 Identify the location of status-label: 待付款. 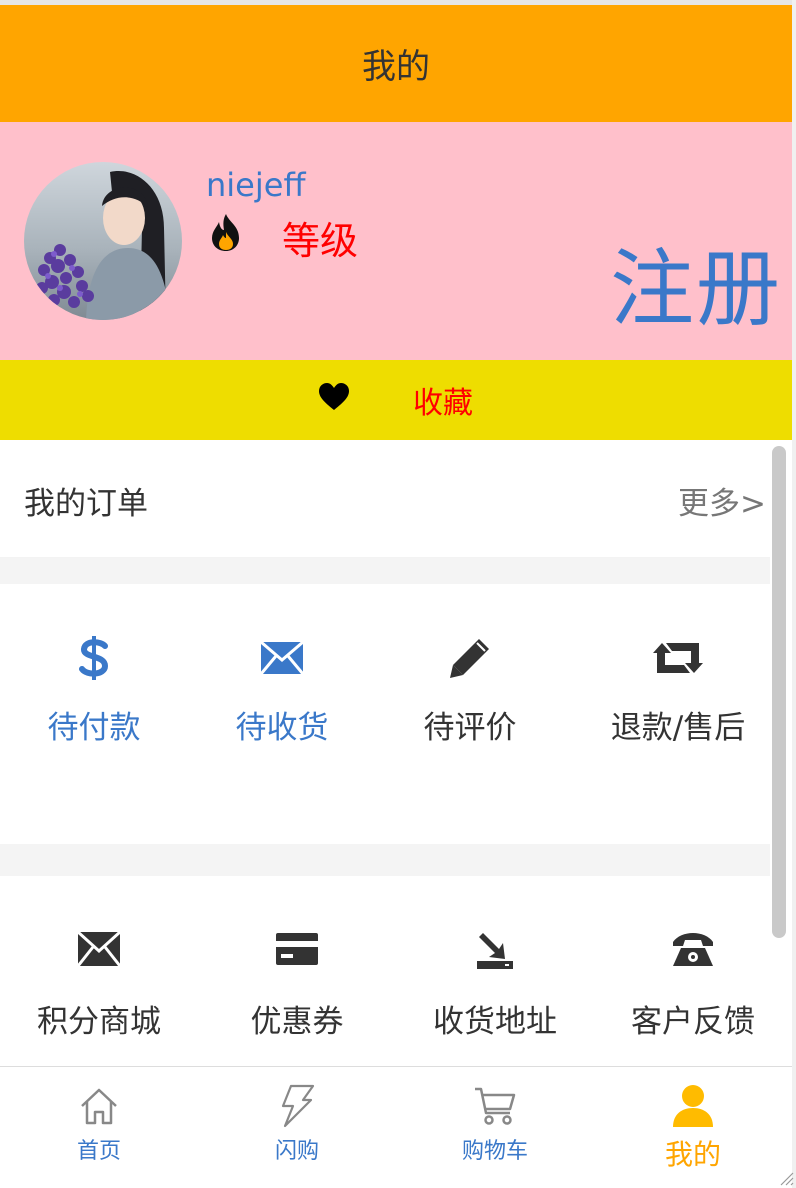
(94, 728).